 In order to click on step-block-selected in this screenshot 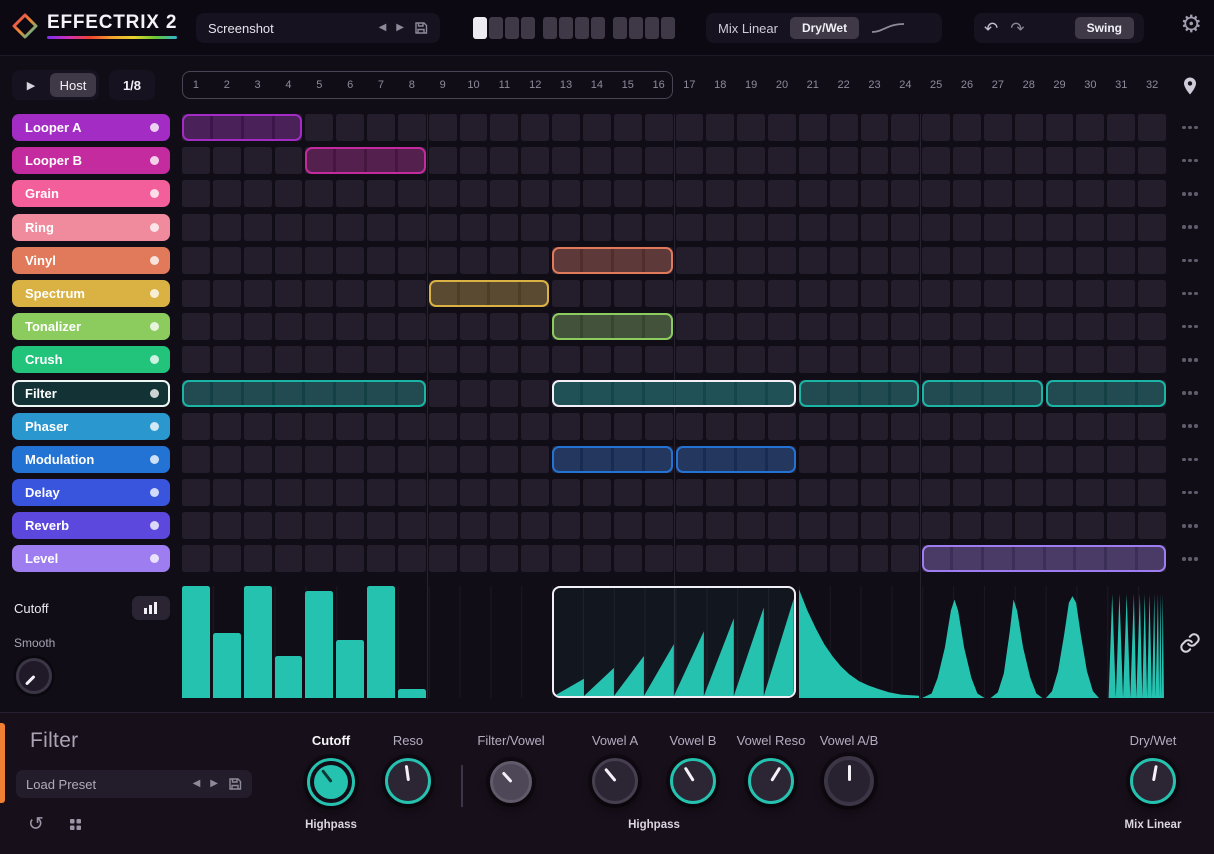, I will do `click(674, 393)`.